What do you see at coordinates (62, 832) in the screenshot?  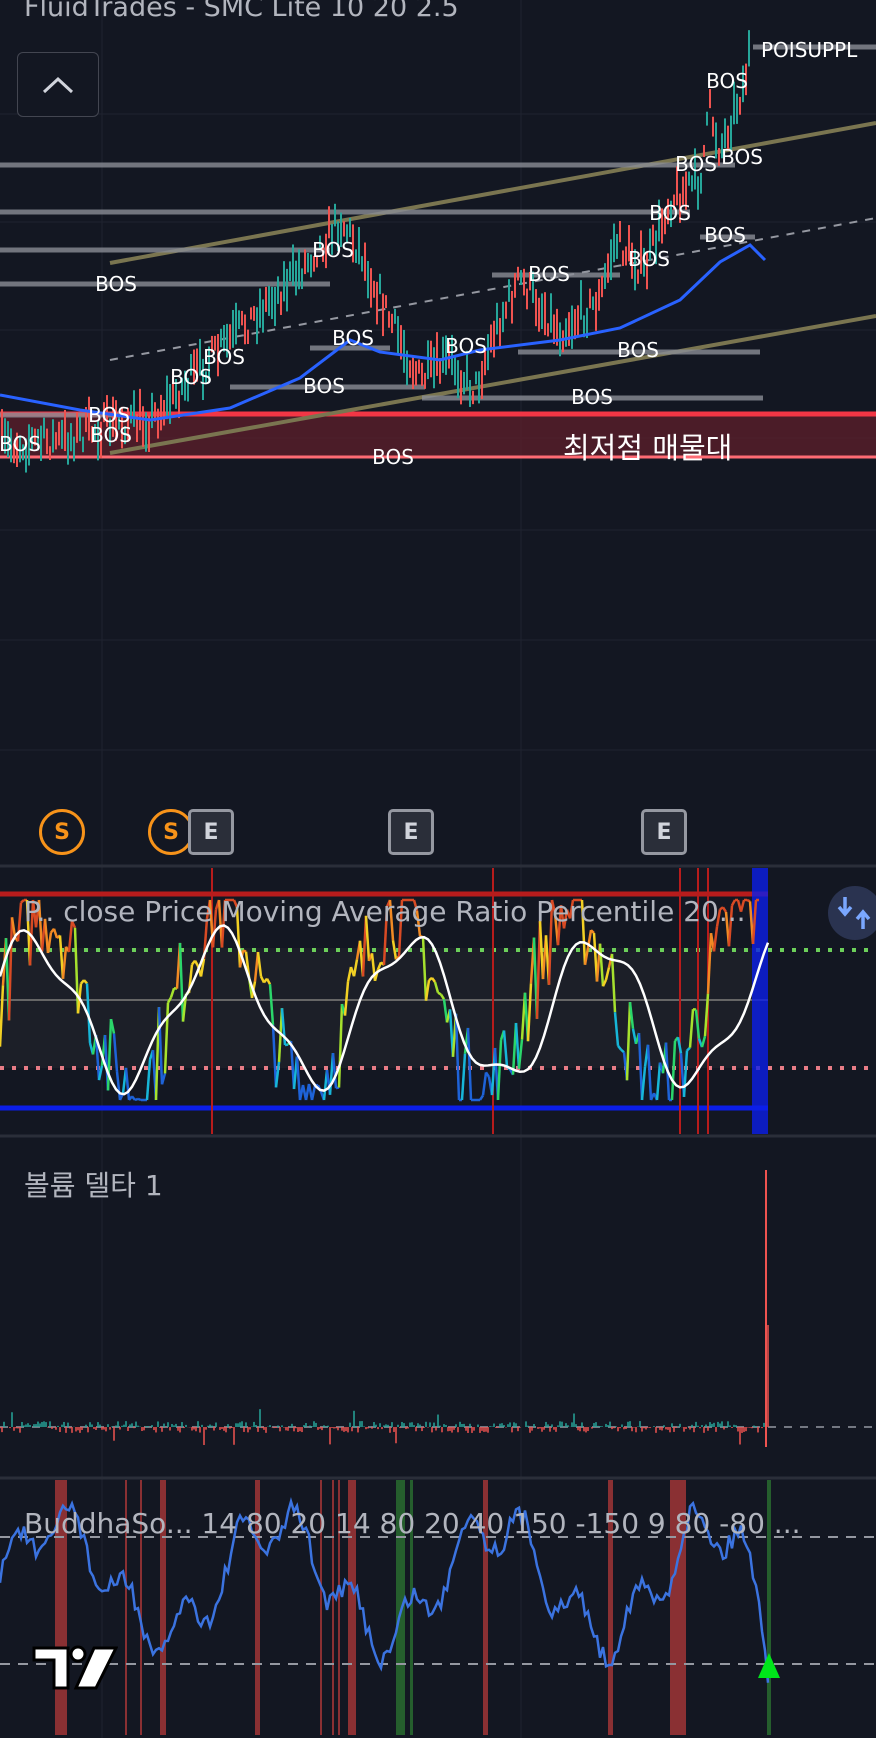 I see `event-s-marker: S` at bounding box center [62, 832].